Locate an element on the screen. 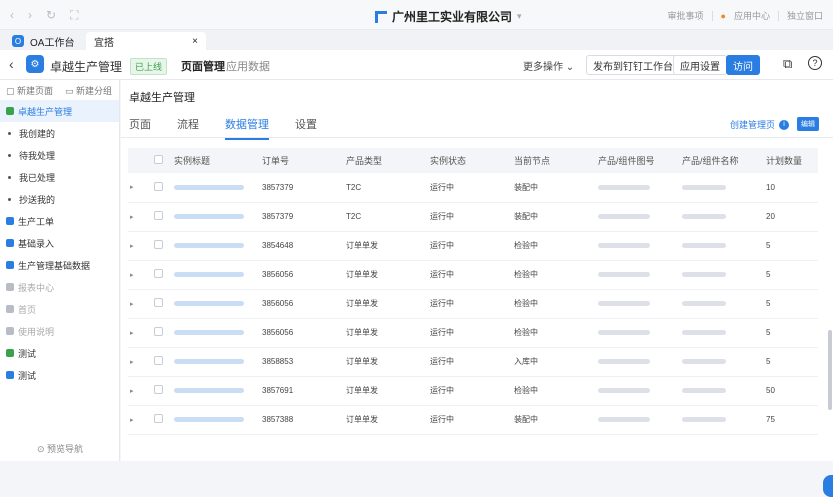  table-row: ▸ 3858853 订单单发 运行中 入库中 5 is located at coordinates (473, 362).